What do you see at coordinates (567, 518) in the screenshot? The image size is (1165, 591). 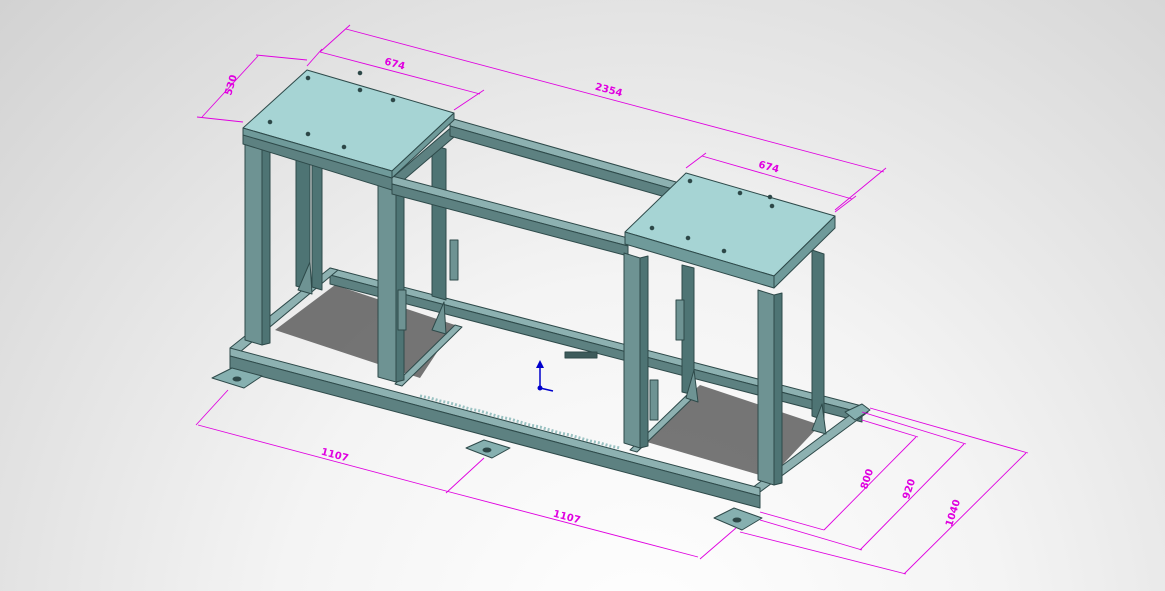 I see `dim-bottom-length-right: 1107` at bounding box center [567, 518].